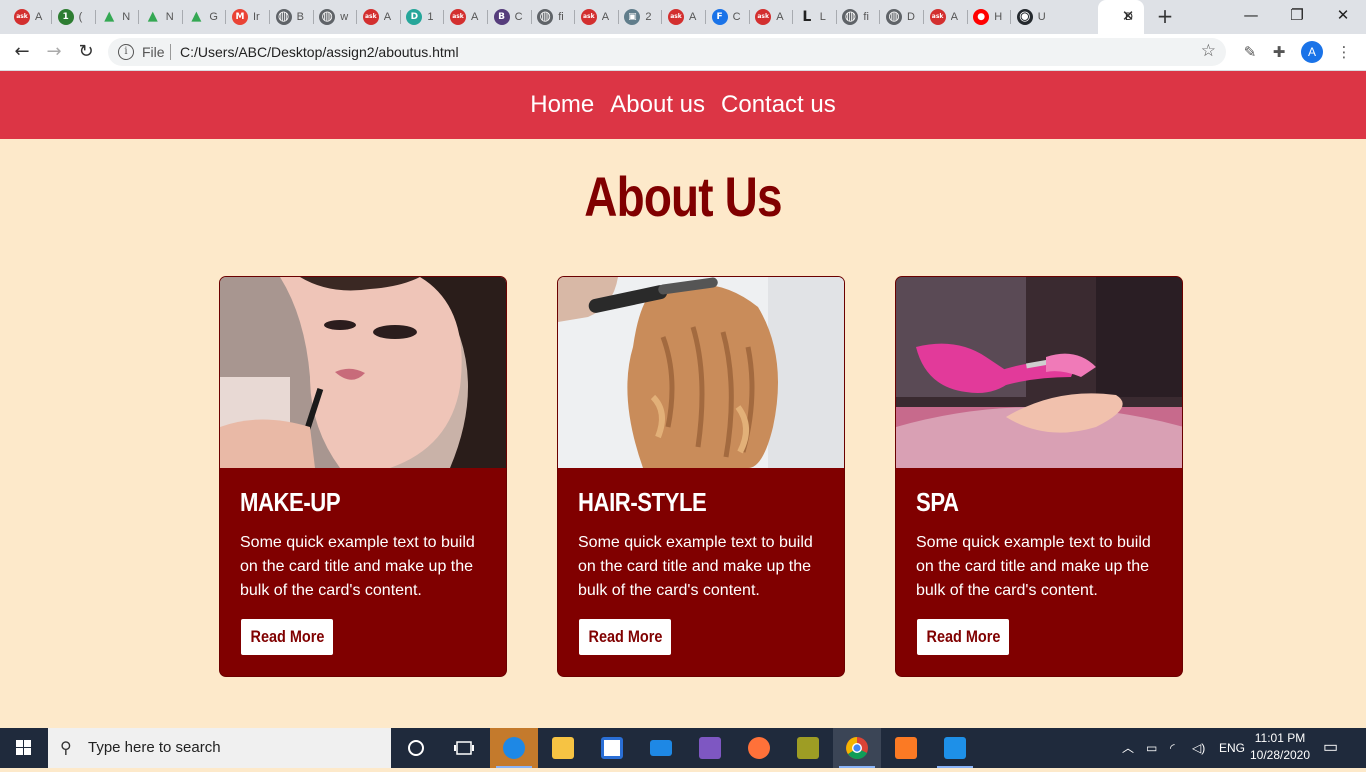  I want to click on tray-chevron-icon: ︿, so click(1128, 748).